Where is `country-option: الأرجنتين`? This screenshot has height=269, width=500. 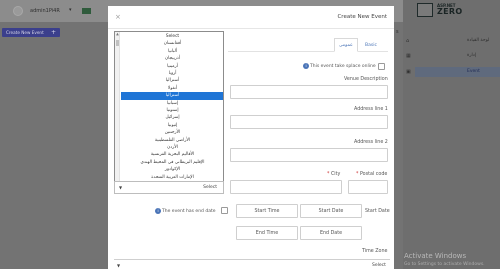
country-option: الأرجنتين is located at coordinates (172, 132).